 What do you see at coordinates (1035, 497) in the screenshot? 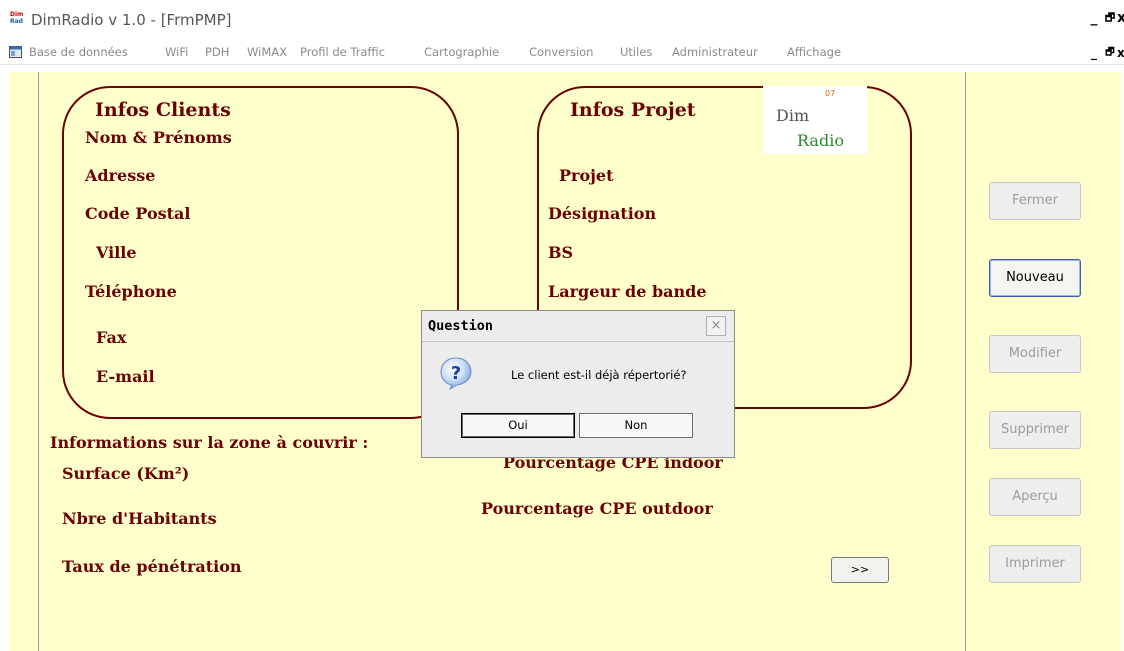
I see `apercu-button: Aperçu` at bounding box center [1035, 497].